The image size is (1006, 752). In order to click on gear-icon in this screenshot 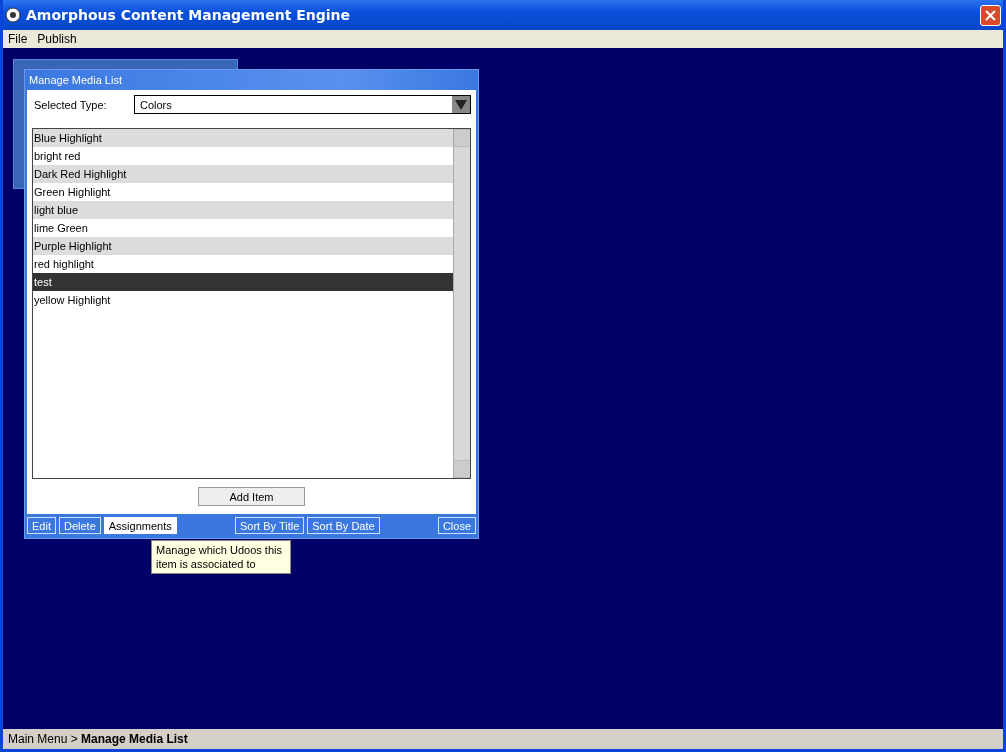, I will do `click(13, 15)`.